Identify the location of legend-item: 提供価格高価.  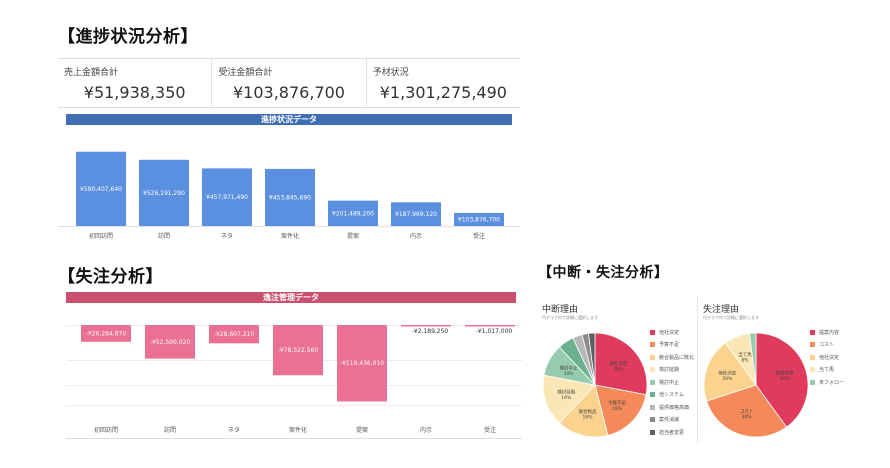
(673, 407).